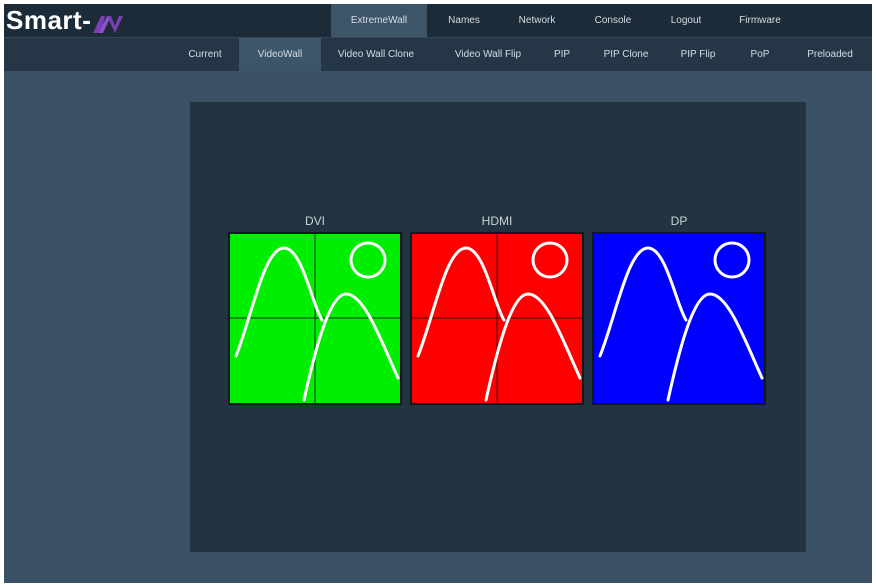  I want to click on subtab-preloaded: Preloaded, so click(830, 54).